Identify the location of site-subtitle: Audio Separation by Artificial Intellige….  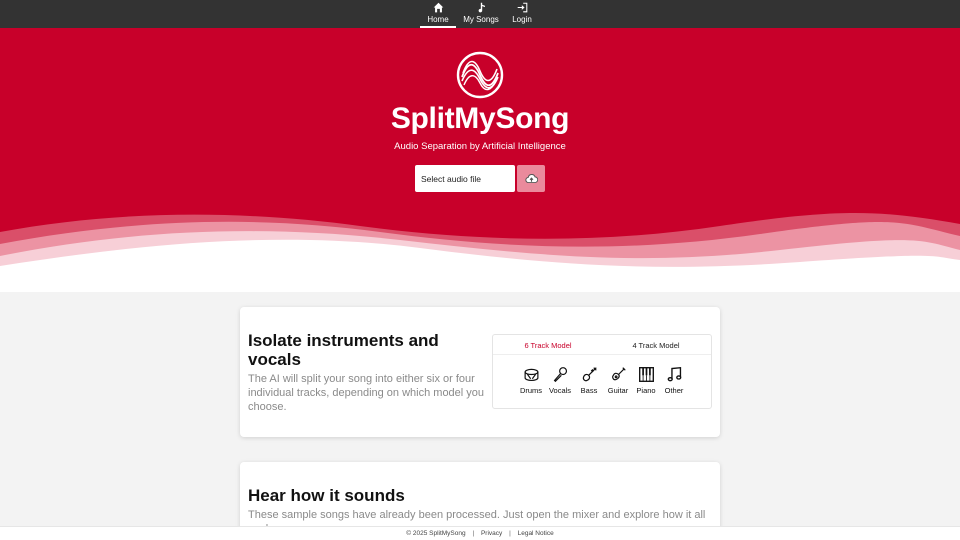
(480, 146).